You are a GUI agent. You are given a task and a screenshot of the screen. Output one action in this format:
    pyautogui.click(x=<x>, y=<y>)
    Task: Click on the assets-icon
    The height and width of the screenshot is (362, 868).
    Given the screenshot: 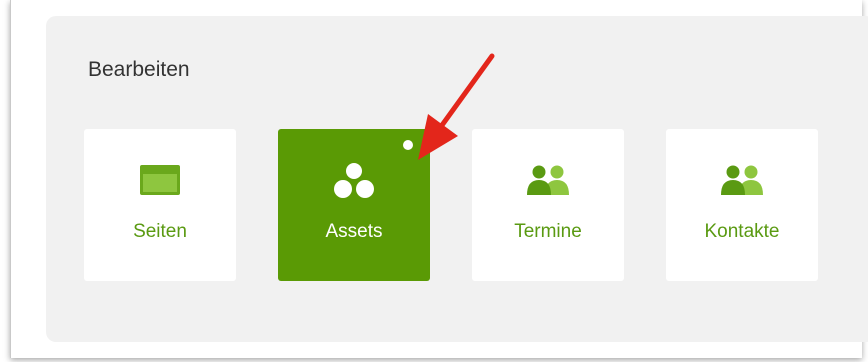 What is the action you would take?
    pyautogui.click(x=354, y=183)
    